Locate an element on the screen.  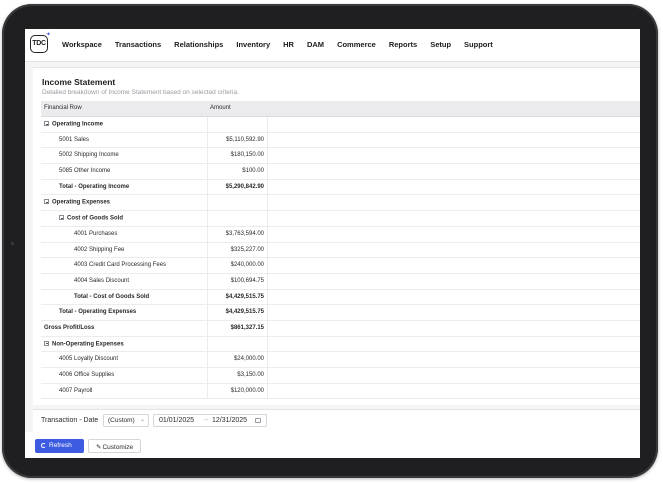
row-label-text: Total - Cost of Goods Sold is located at coordinates (112, 296).